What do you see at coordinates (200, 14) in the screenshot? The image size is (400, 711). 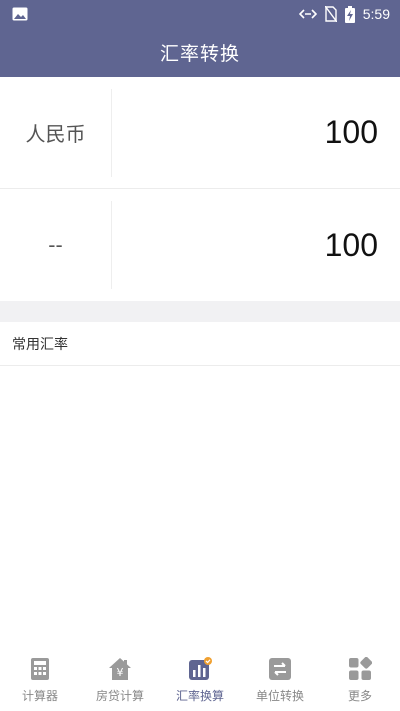 I see `status-bar: 5:59` at bounding box center [200, 14].